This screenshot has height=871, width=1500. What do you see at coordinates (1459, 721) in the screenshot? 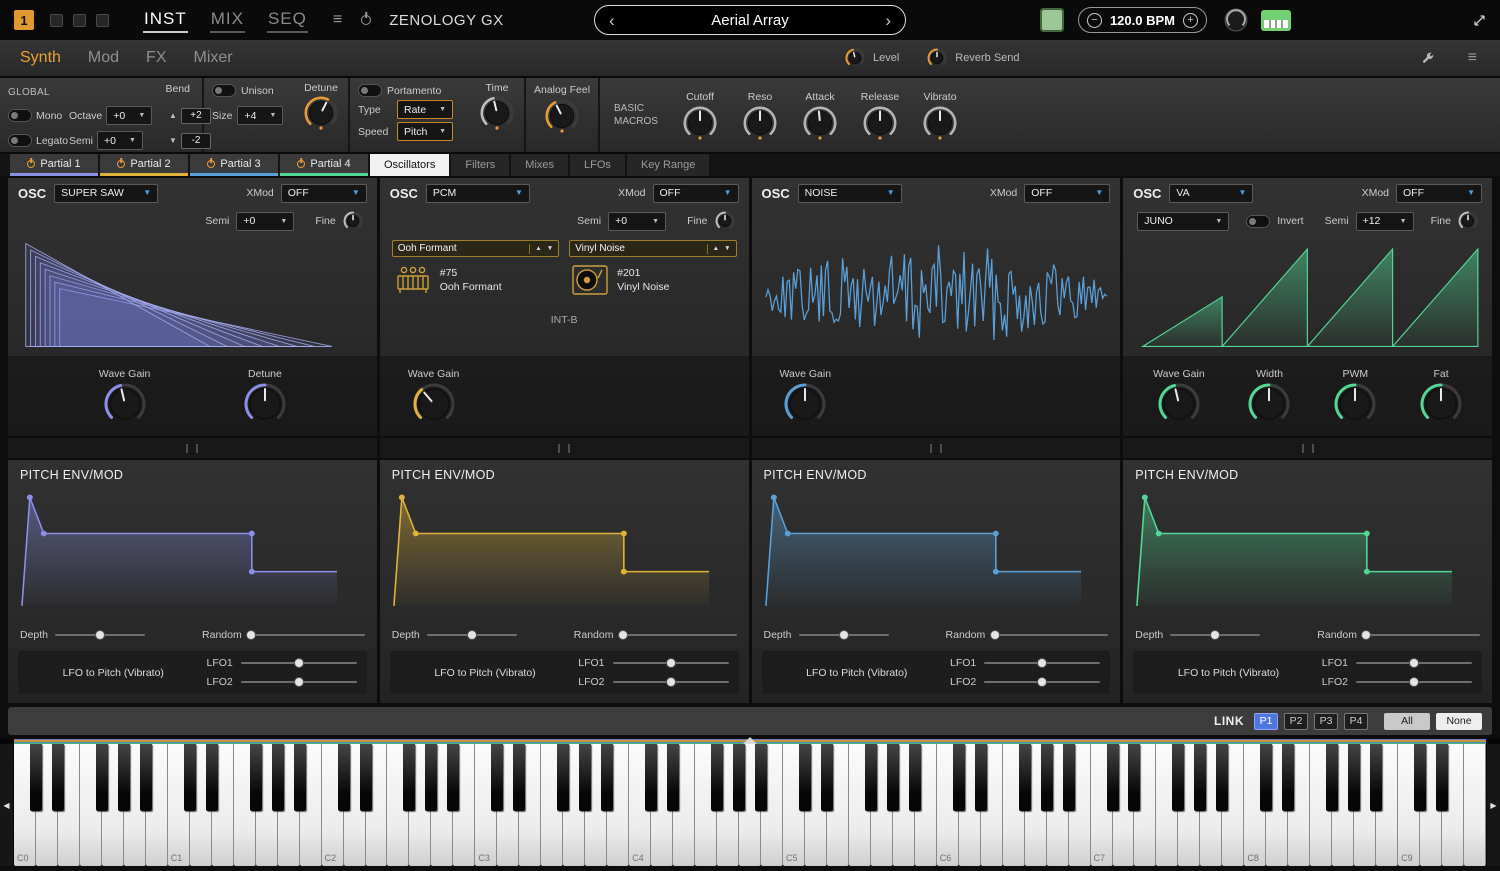
I see `link-none-button: None` at bounding box center [1459, 721].